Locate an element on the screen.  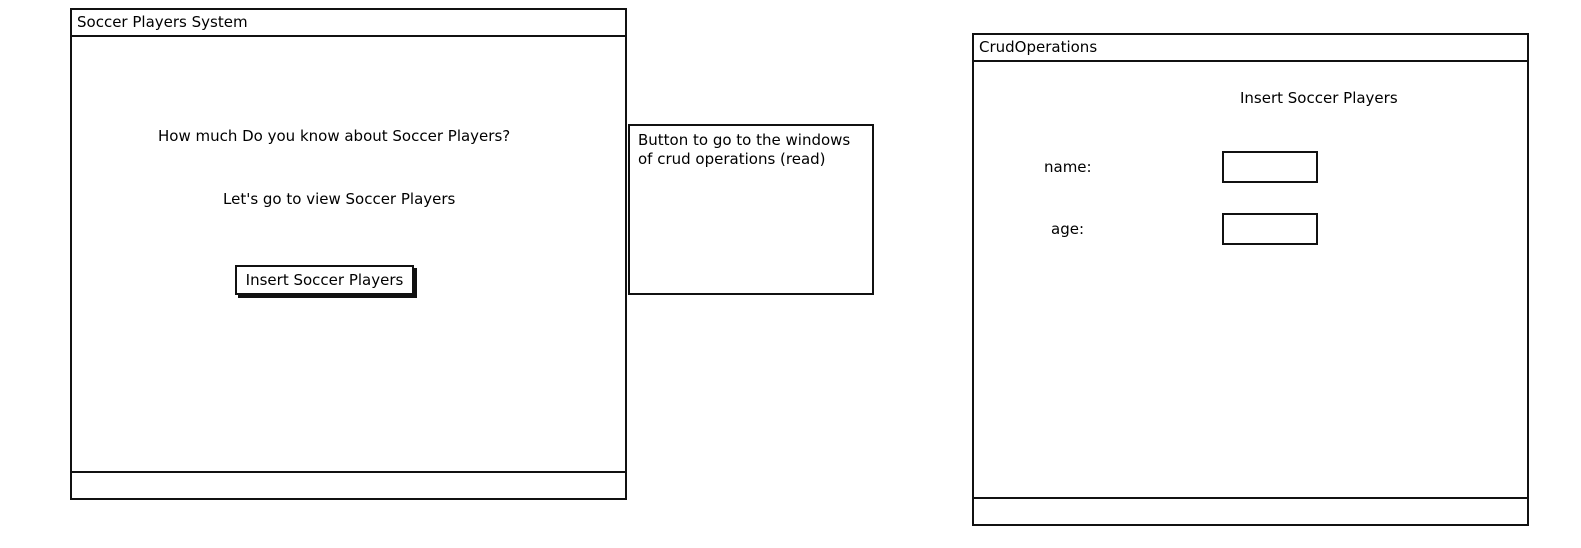
crud-heading: Insert Soccer Players is located at coordinates (1319, 98).